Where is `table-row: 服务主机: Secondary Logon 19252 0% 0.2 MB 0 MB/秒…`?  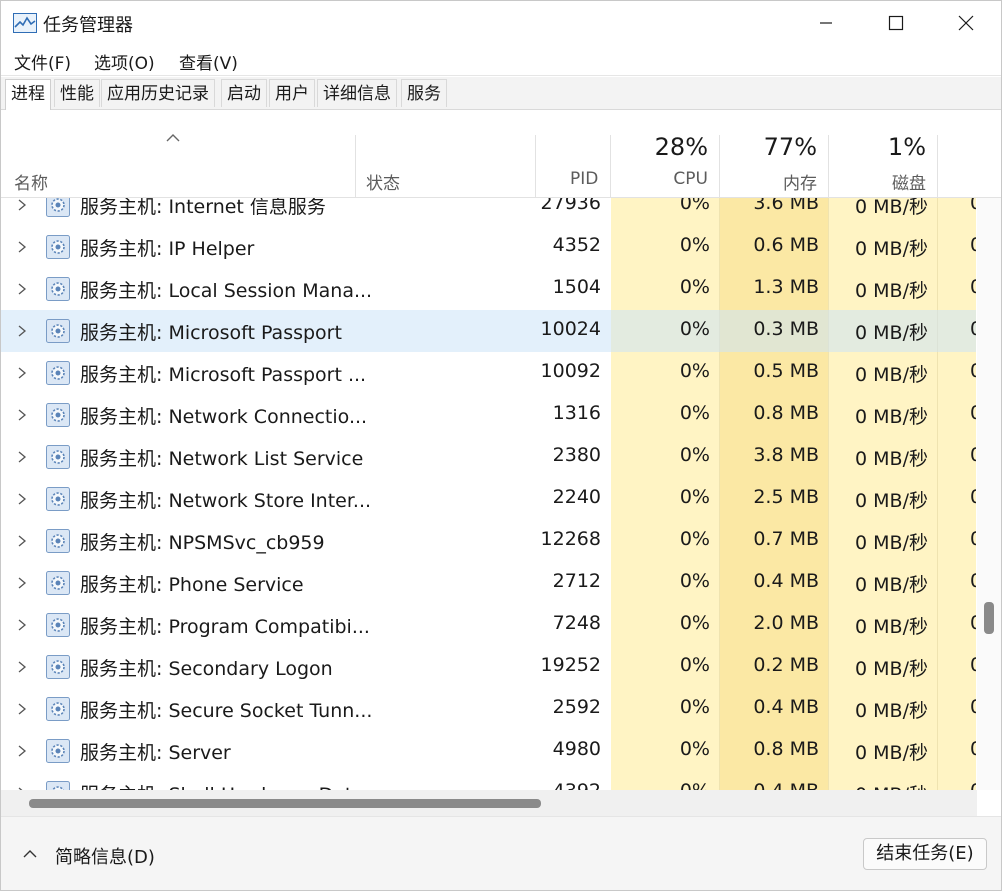 table-row: 服务主机: Secondary Logon 19252 0% 0.2 MB 0 MB/秒… is located at coordinates (488, 667).